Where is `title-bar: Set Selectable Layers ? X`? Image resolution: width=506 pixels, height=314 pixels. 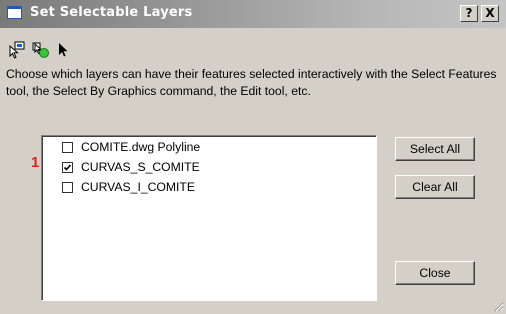 title-bar: Set Selectable Layers ? X is located at coordinates (253, 14).